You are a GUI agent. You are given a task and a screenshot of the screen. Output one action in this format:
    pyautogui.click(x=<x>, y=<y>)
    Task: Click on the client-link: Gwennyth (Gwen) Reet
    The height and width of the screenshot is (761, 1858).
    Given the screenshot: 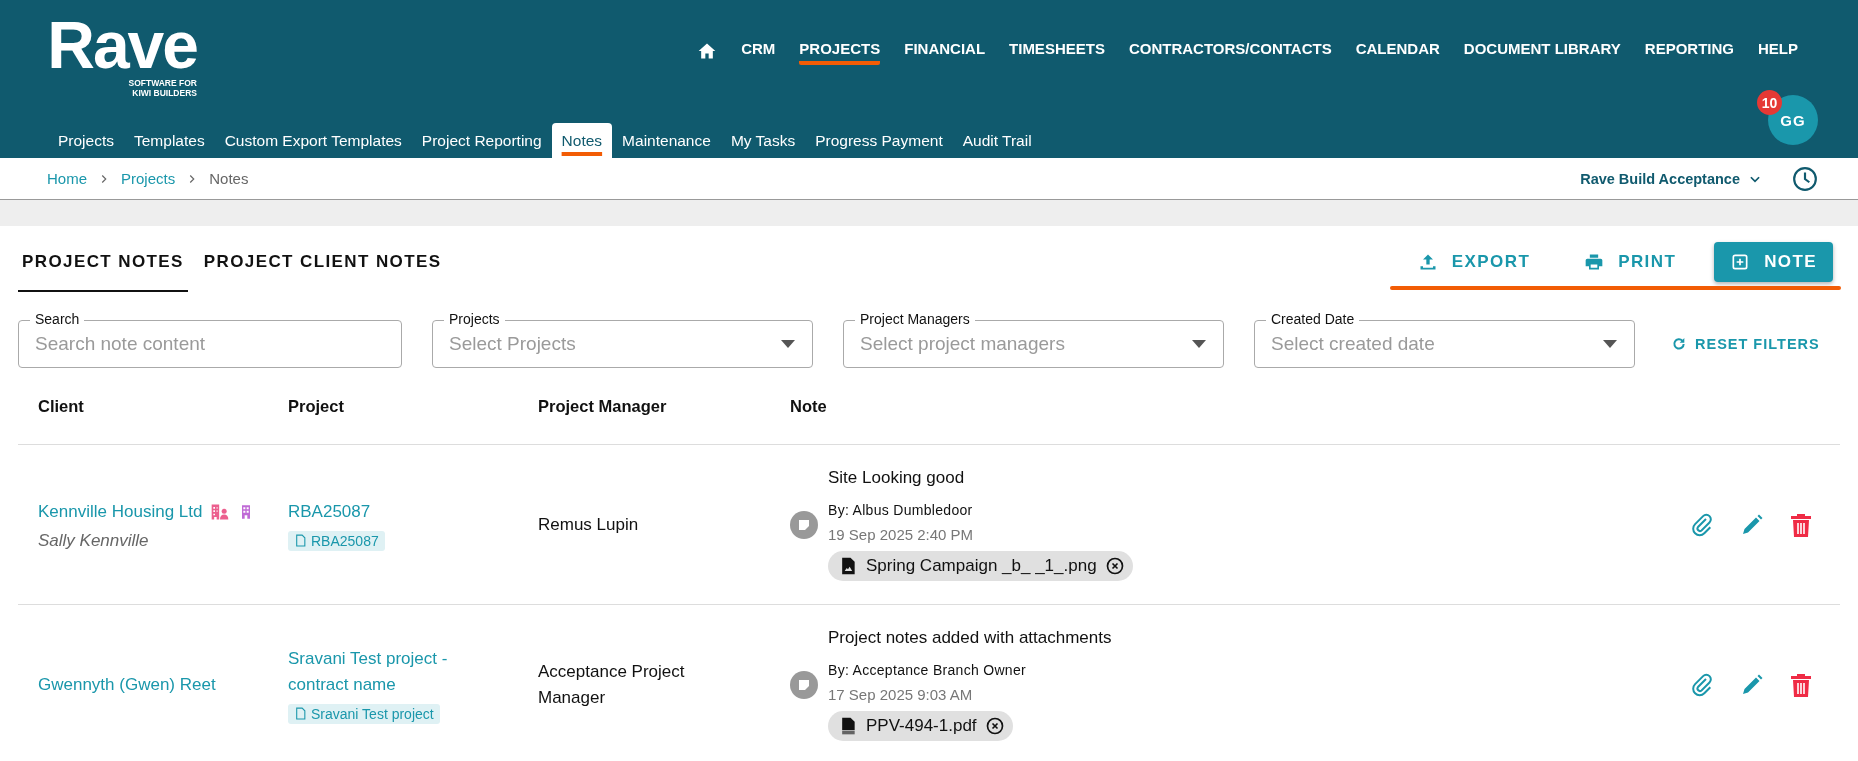 What is the action you would take?
    pyautogui.click(x=127, y=684)
    